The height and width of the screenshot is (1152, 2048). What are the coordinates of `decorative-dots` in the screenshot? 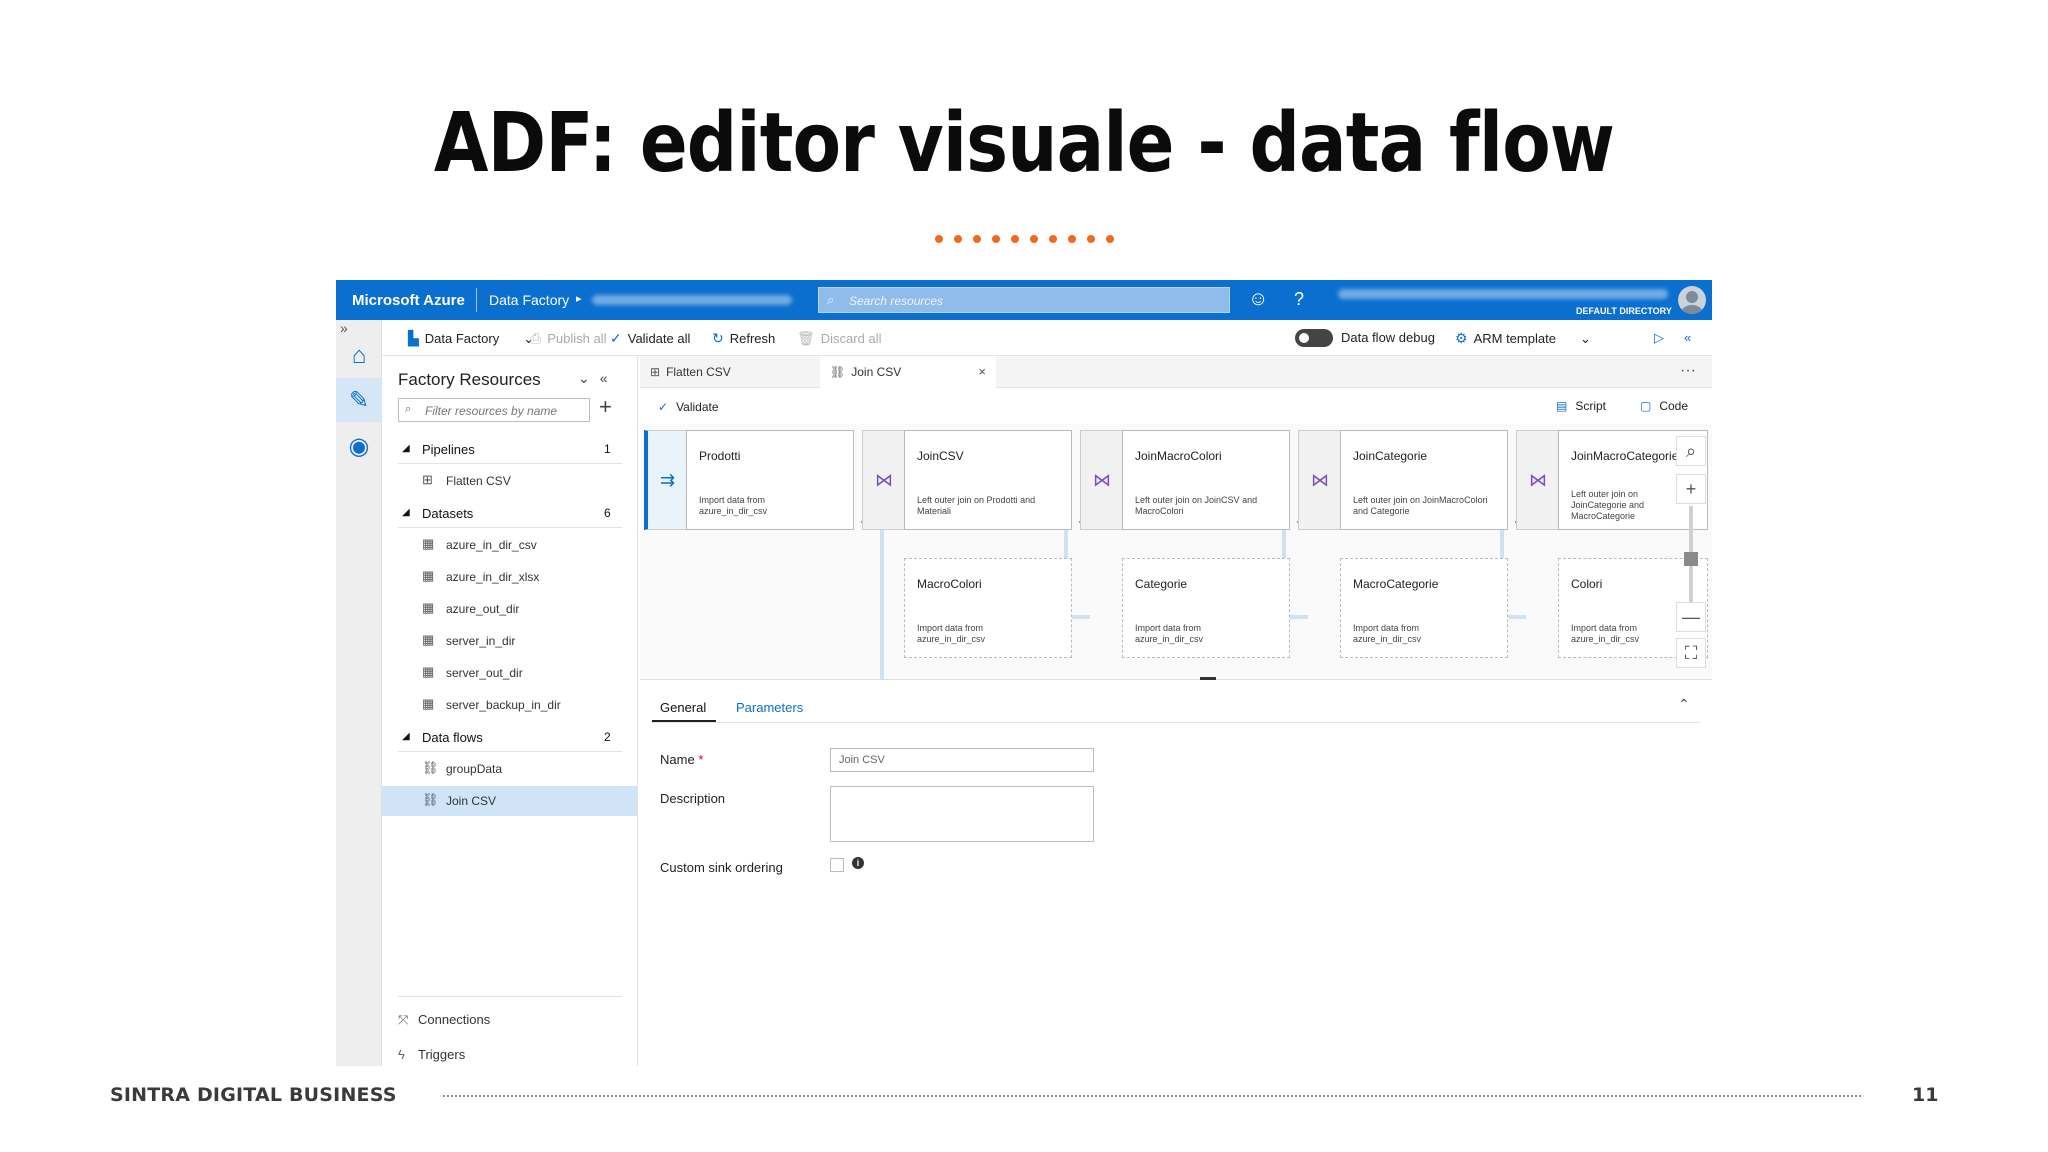 It's located at (1025, 245).